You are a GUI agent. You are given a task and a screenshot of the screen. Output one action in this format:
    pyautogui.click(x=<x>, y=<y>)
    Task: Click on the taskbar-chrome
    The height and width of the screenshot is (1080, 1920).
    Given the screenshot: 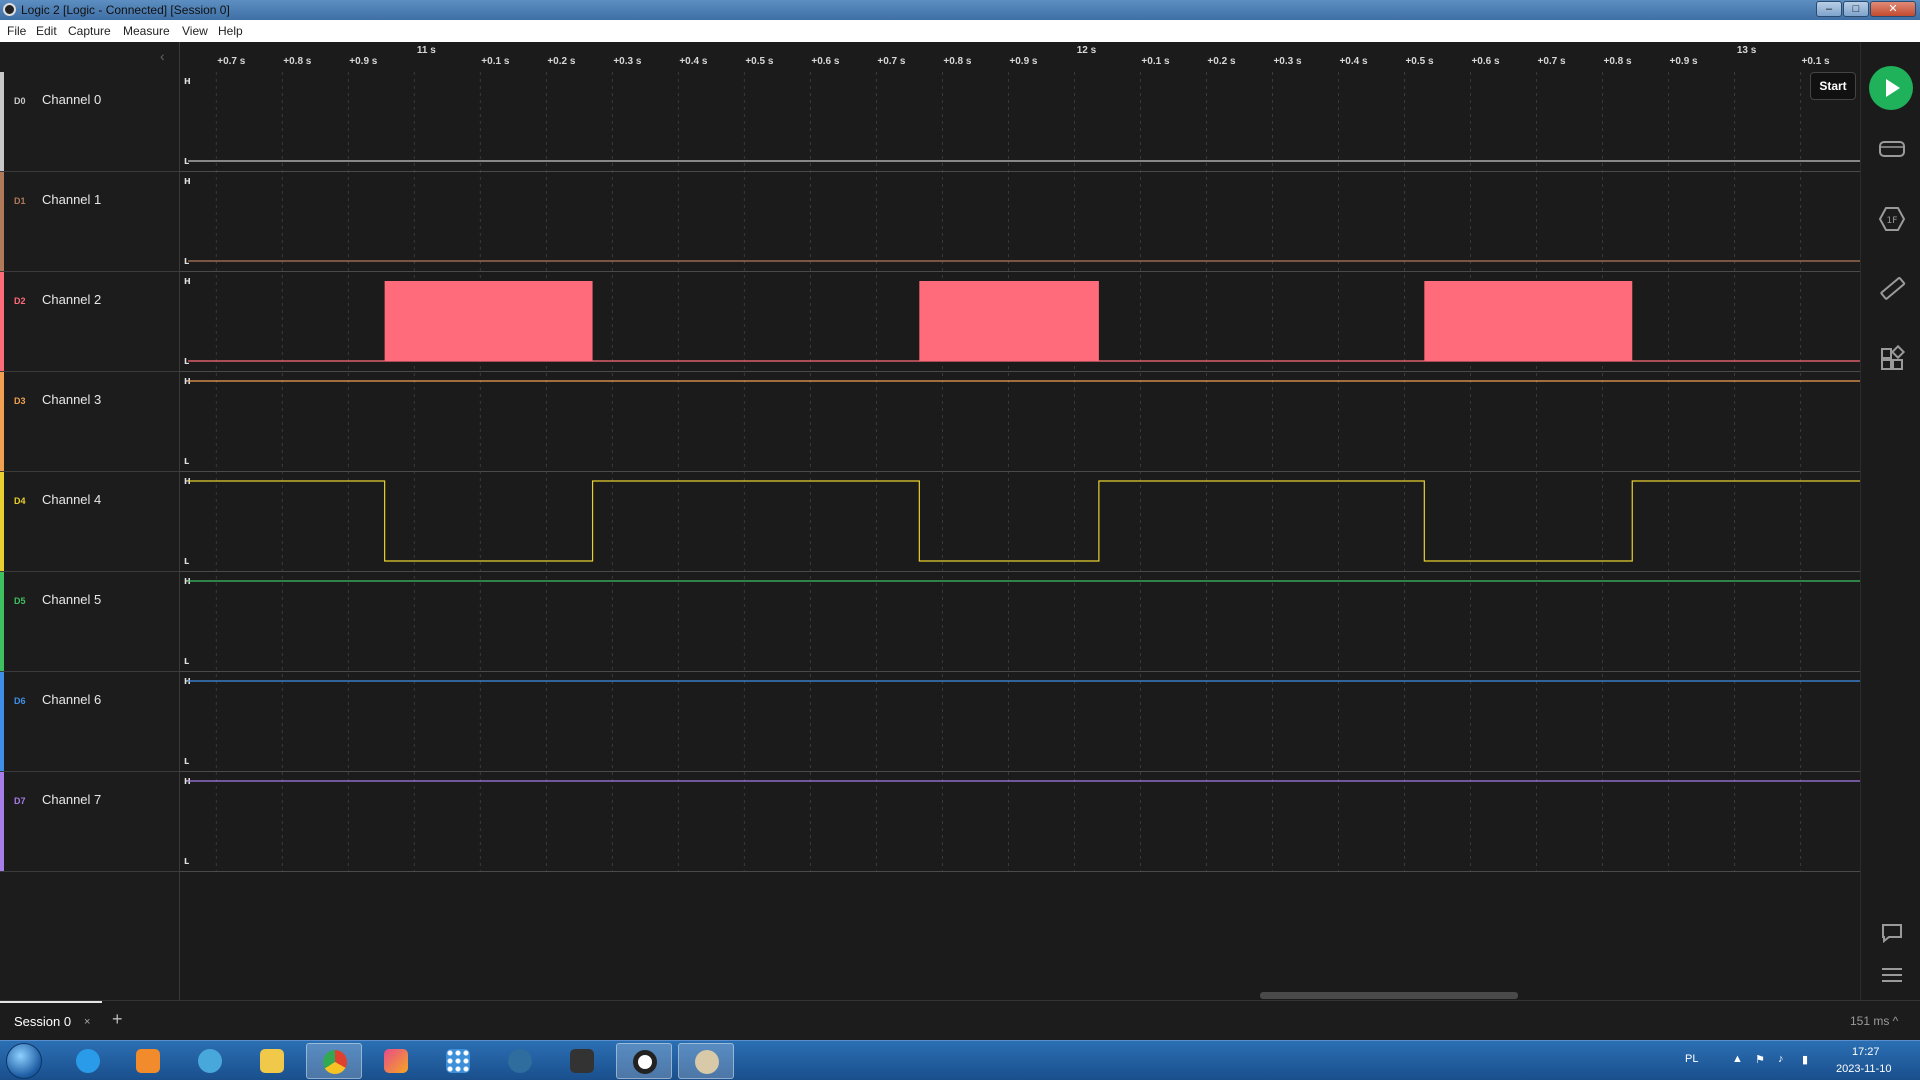 What is the action you would take?
    pyautogui.click(x=334, y=1061)
    